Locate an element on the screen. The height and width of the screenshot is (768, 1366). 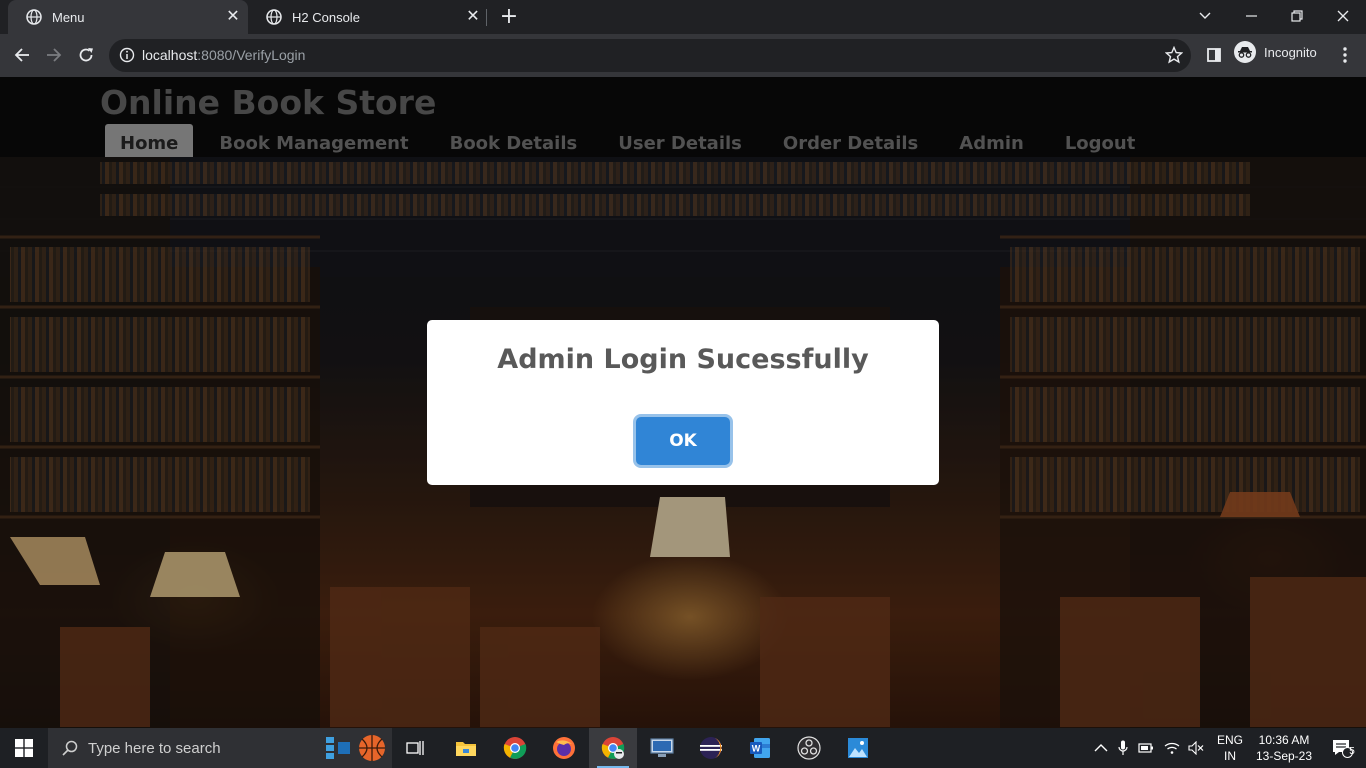
search-highlight-icon is located at coordinates (355, 748).